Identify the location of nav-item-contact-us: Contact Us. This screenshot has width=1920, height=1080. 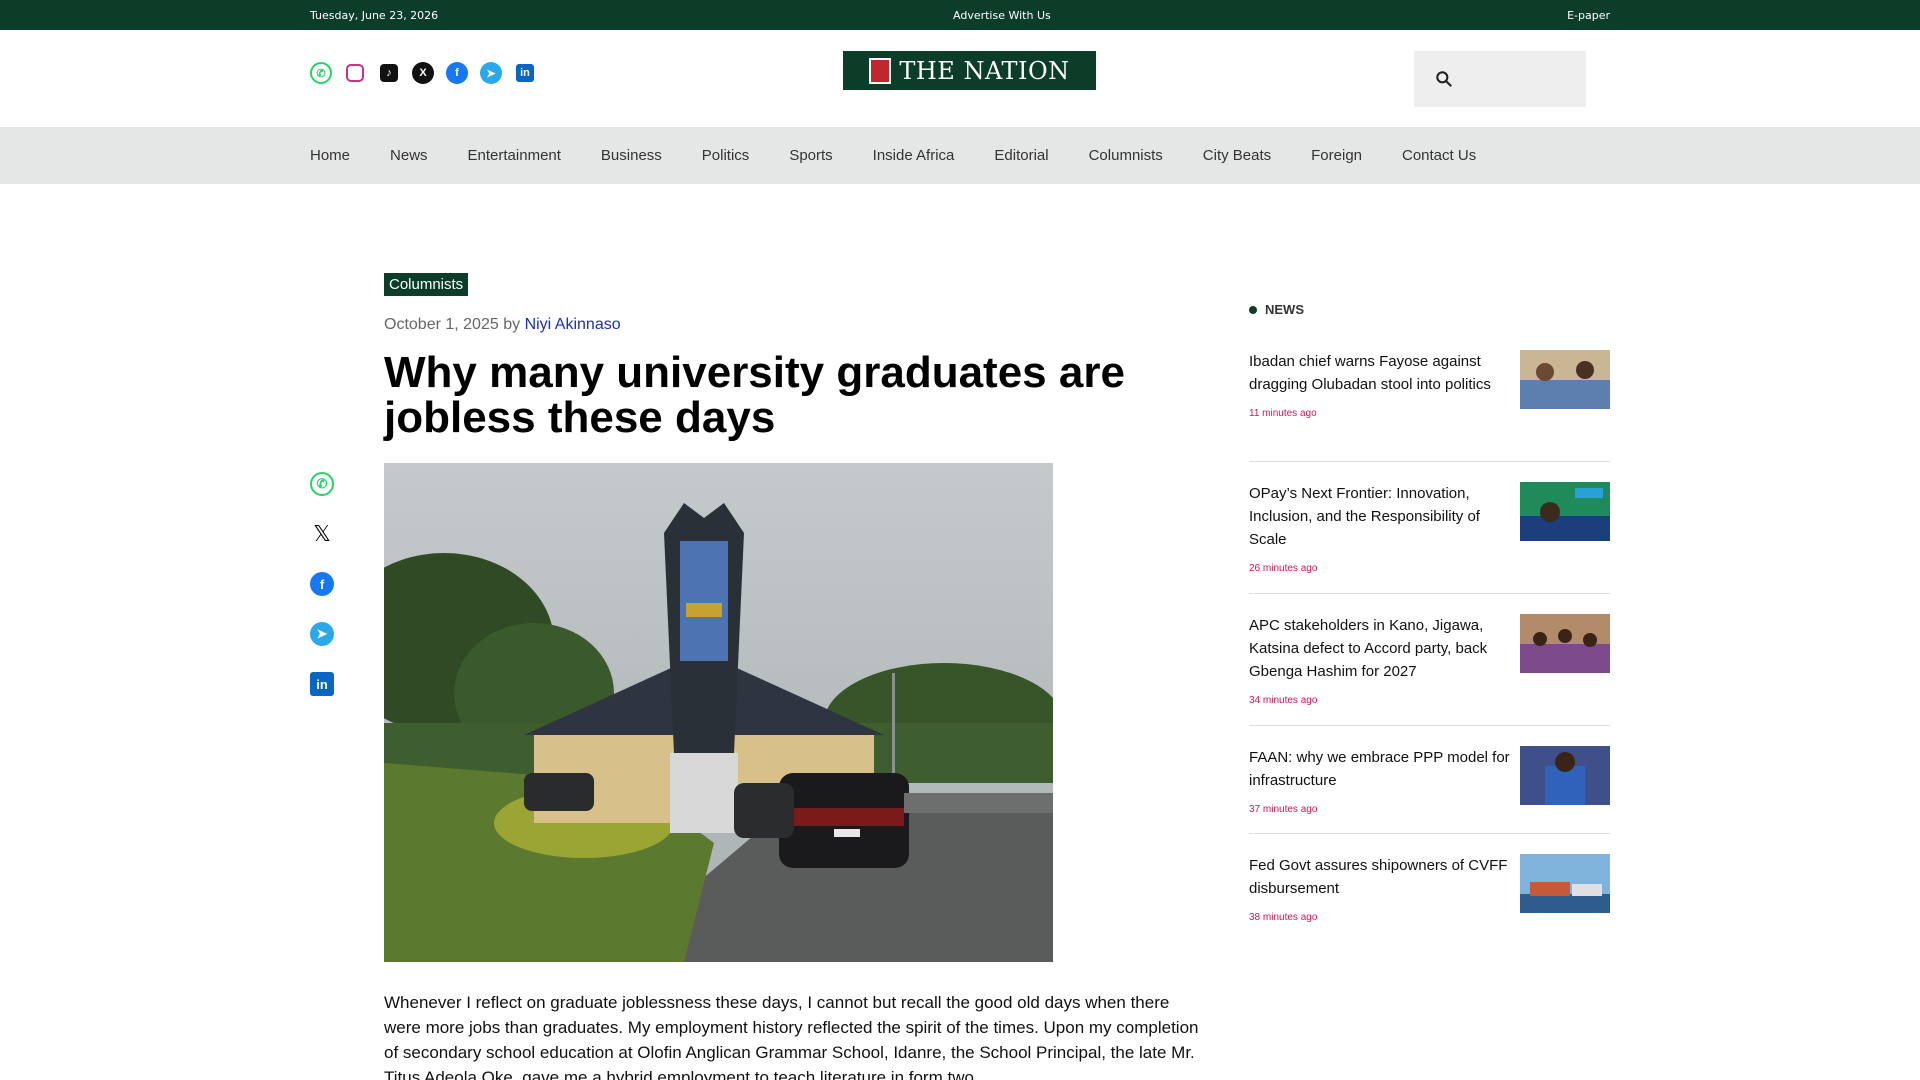
(1439, 155).